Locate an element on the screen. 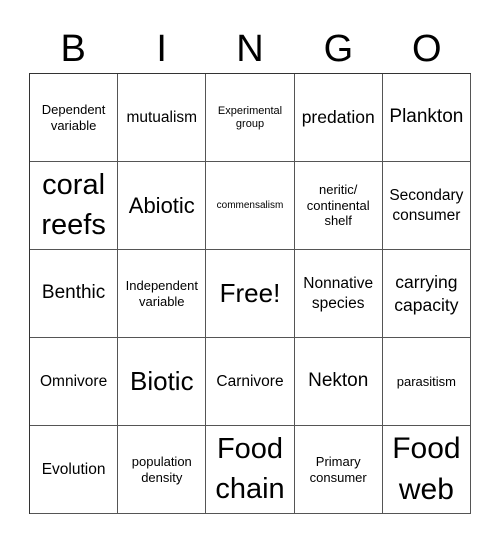  bingo-cell: Primary consumer is located at coordinates (338, 470).